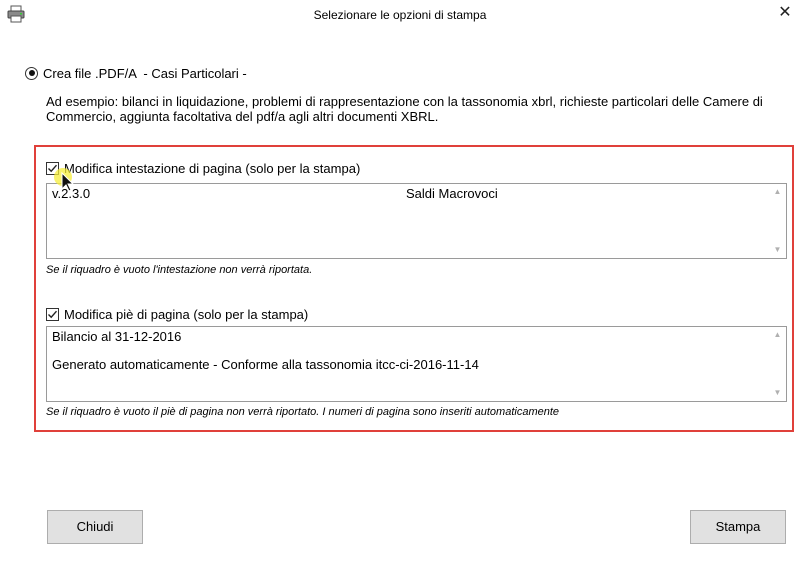 The height and width of the screenshot is (563, 800). I want to click on close-icon: ✕, so click(785, 14).